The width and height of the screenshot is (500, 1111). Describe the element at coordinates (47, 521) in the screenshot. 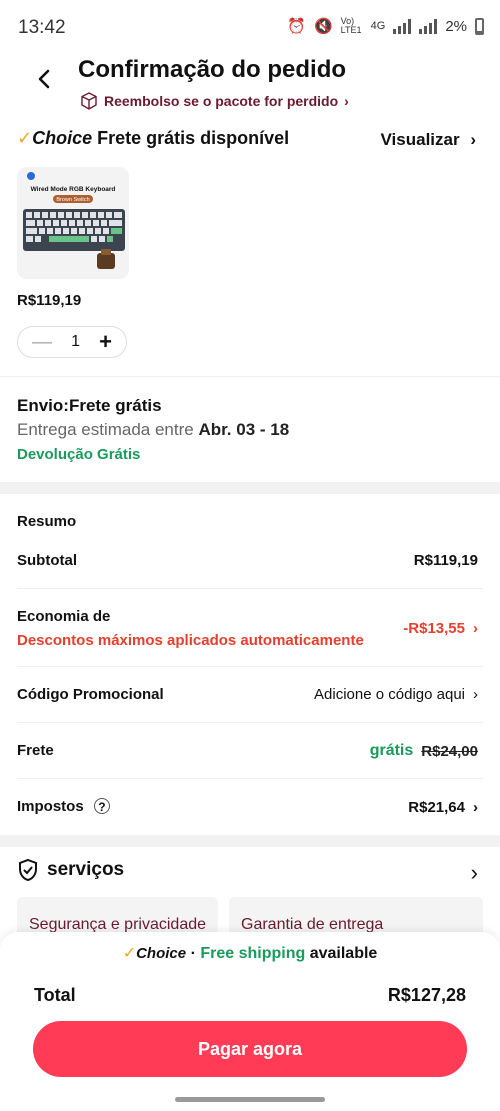

I see `summary-heading: Resumo` at that location.